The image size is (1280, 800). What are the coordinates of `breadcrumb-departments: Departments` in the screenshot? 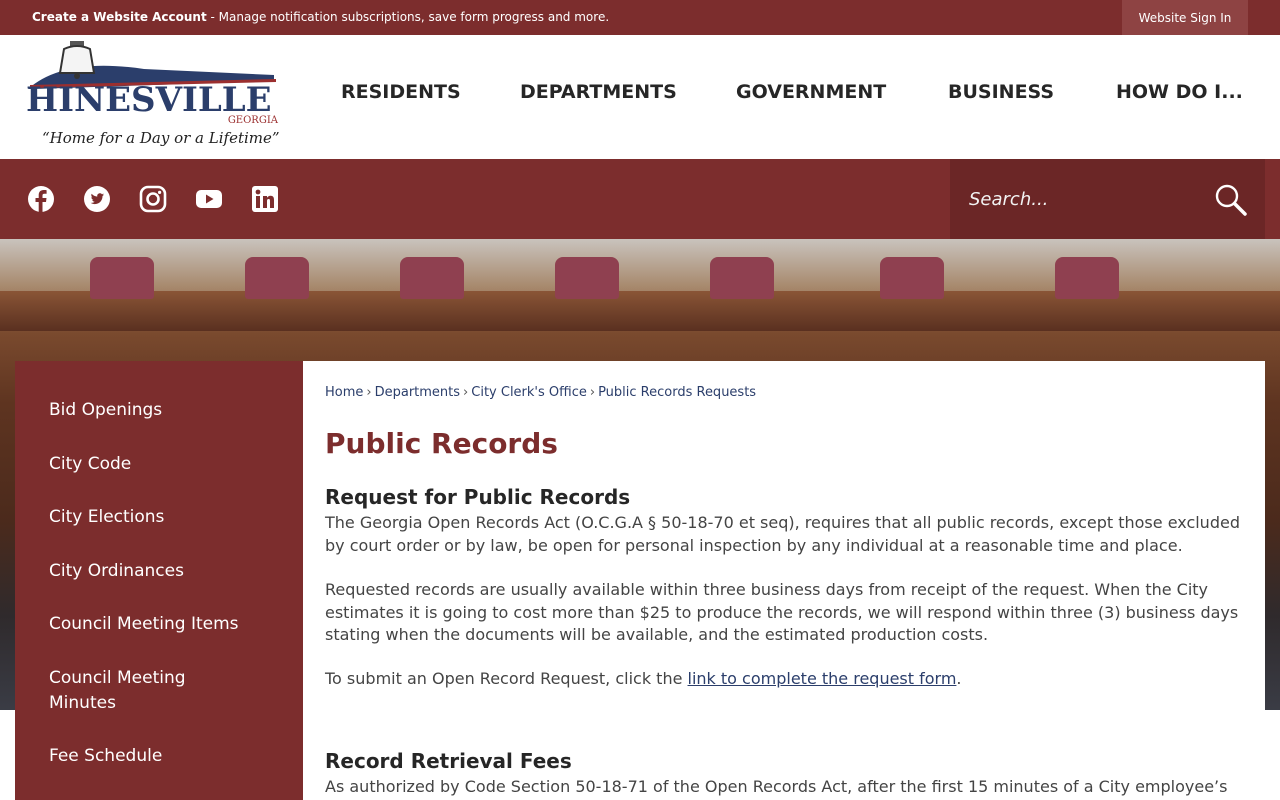 It's located at (417, 392).